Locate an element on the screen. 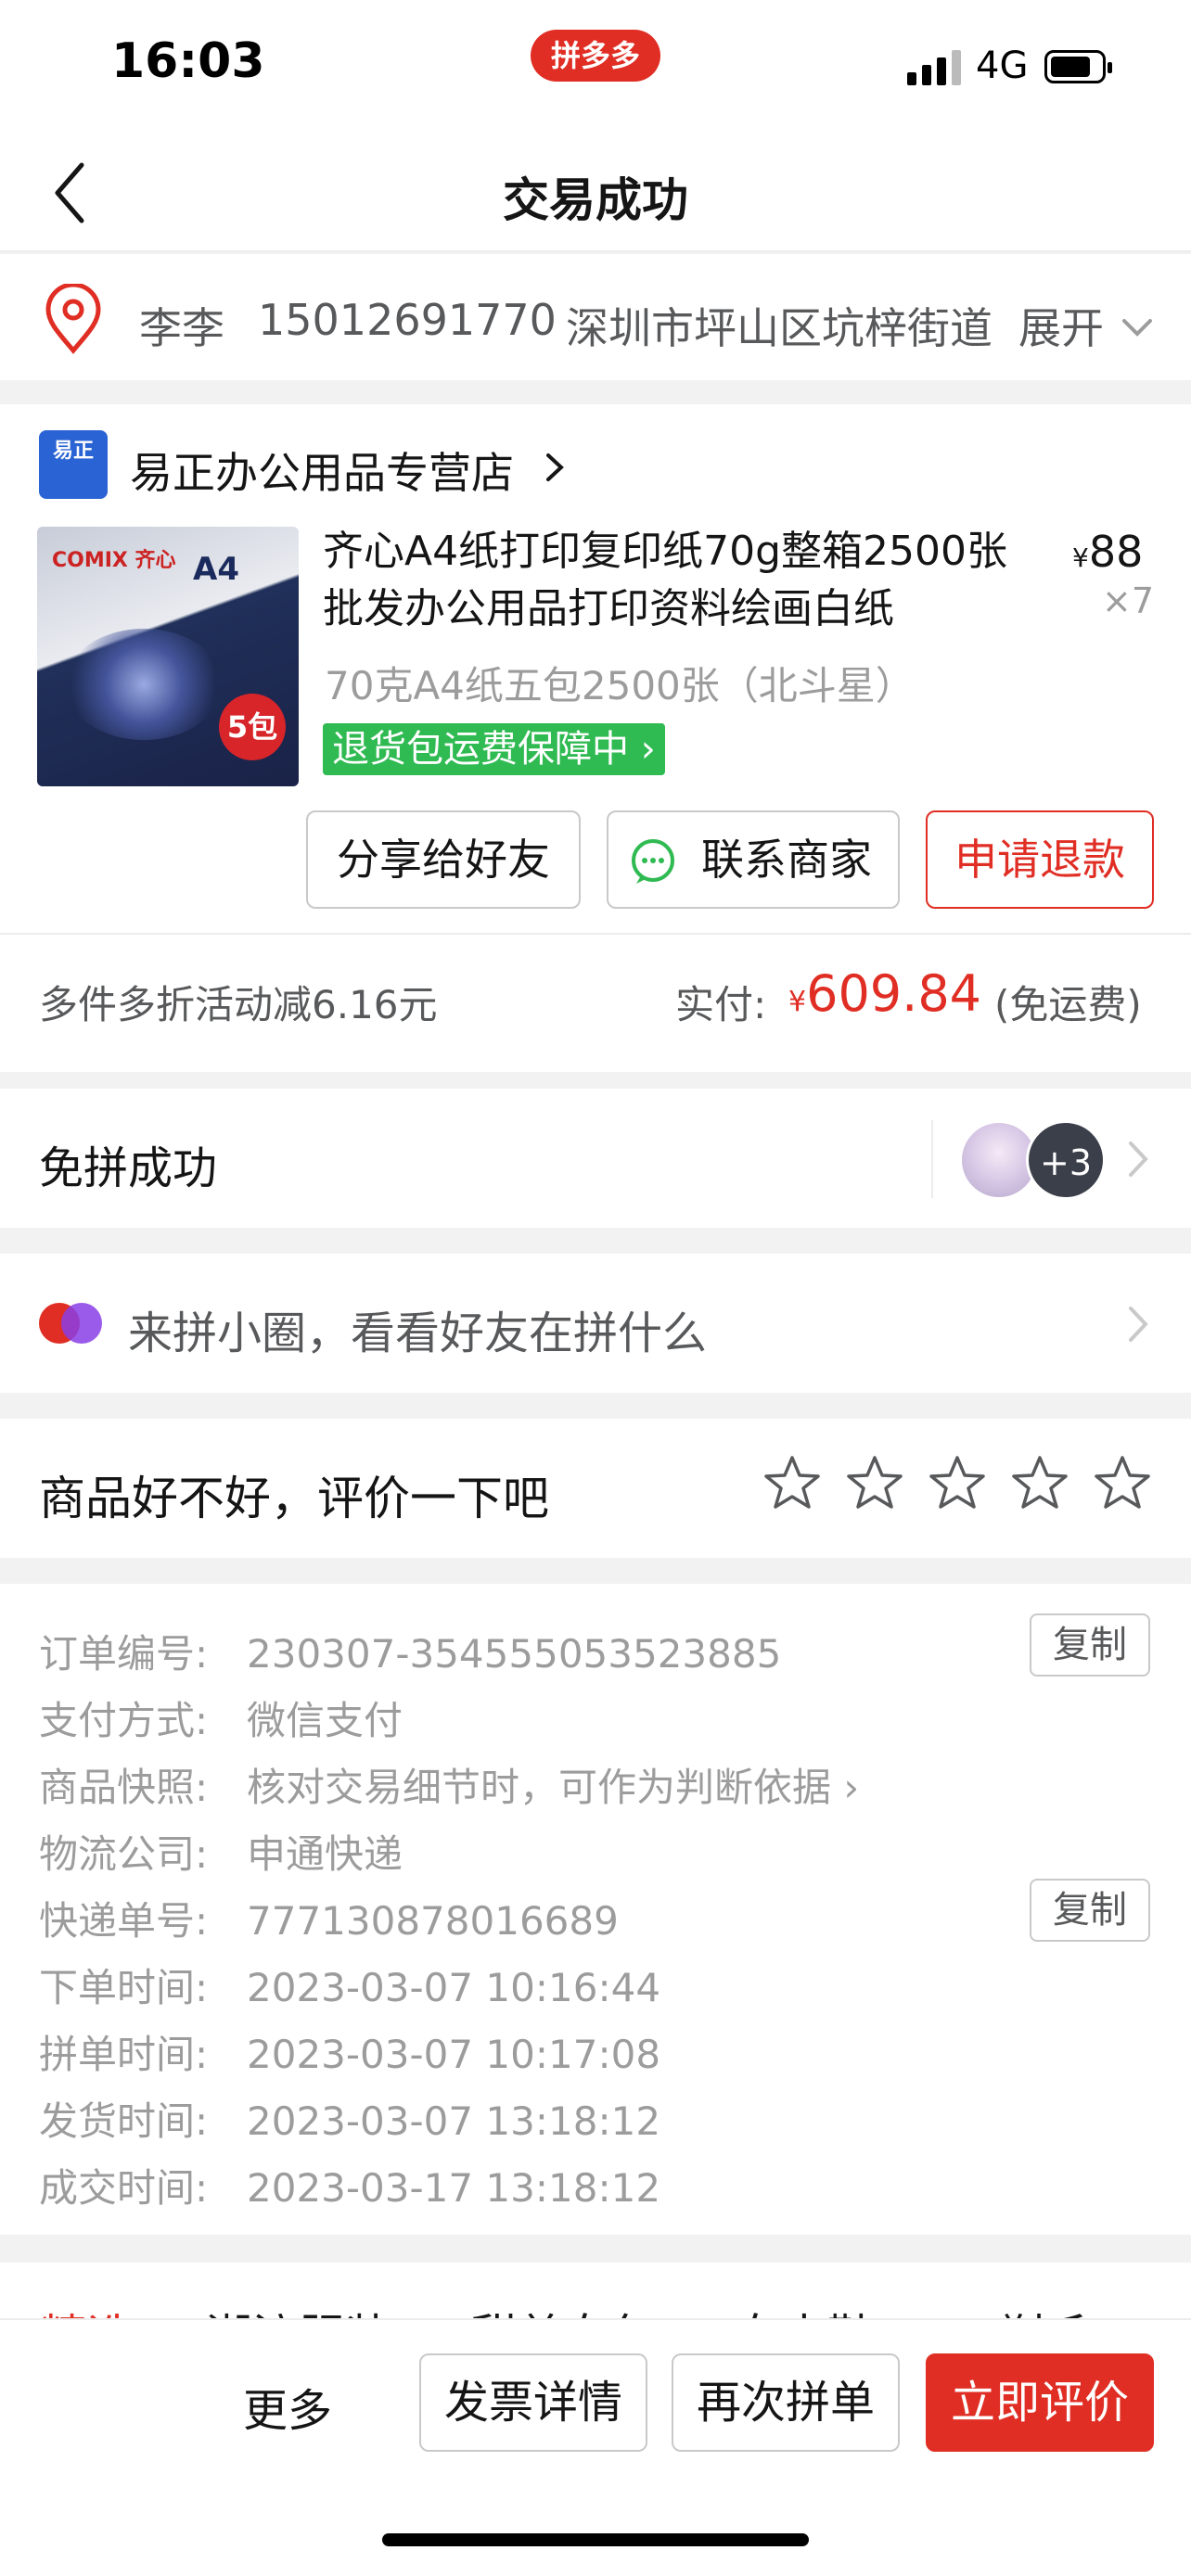 The width and height of the screenshot is (1191, 2576). product-title: 齐心A4纸打印复印纸70g整箱2500张批发办公用品打印资料绘画白纸 is located at coordinates (680, 580).